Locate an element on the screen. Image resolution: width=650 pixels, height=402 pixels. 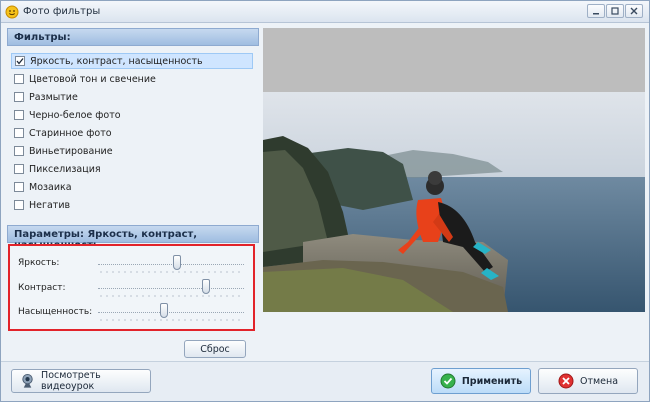
checkbox-checked is located at coordinates (20, 61).